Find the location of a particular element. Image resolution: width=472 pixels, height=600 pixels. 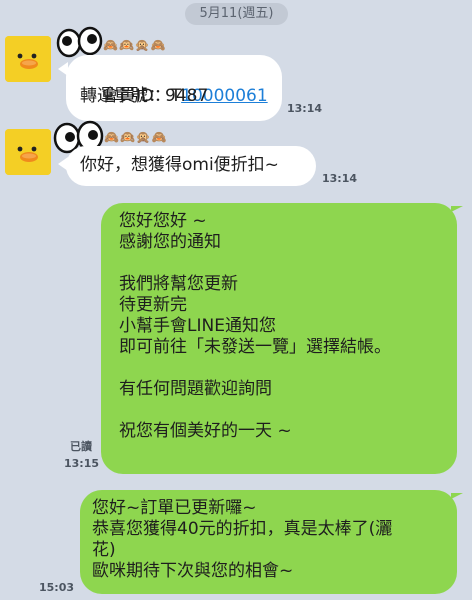

message-line: 小幫手會LINE通知您 is located at coordinates (197, 326).